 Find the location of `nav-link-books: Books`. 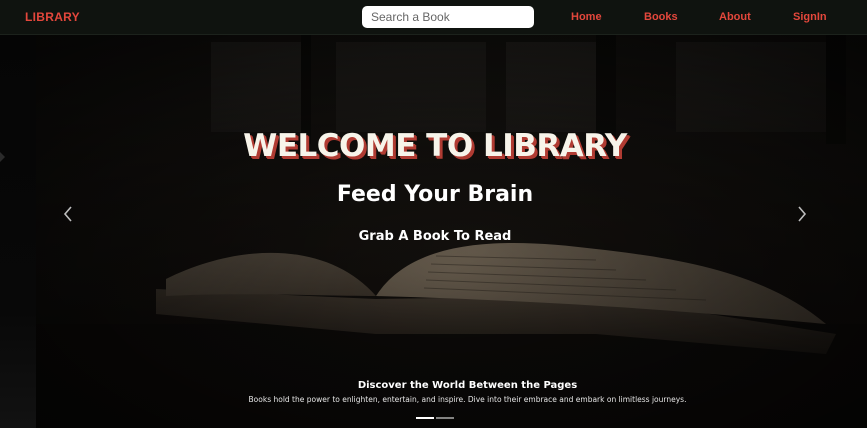

nav-link-books: Books is located at coordinates (661, 17).